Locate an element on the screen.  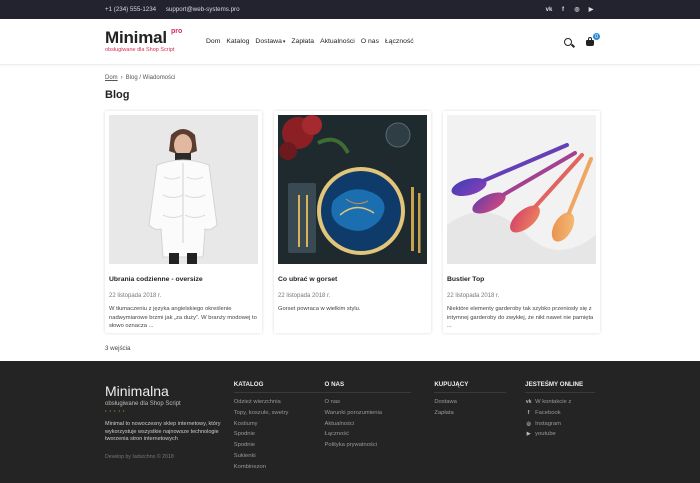
footer-link: Topy, koszule, swetry is located at coordinates (279, 413).